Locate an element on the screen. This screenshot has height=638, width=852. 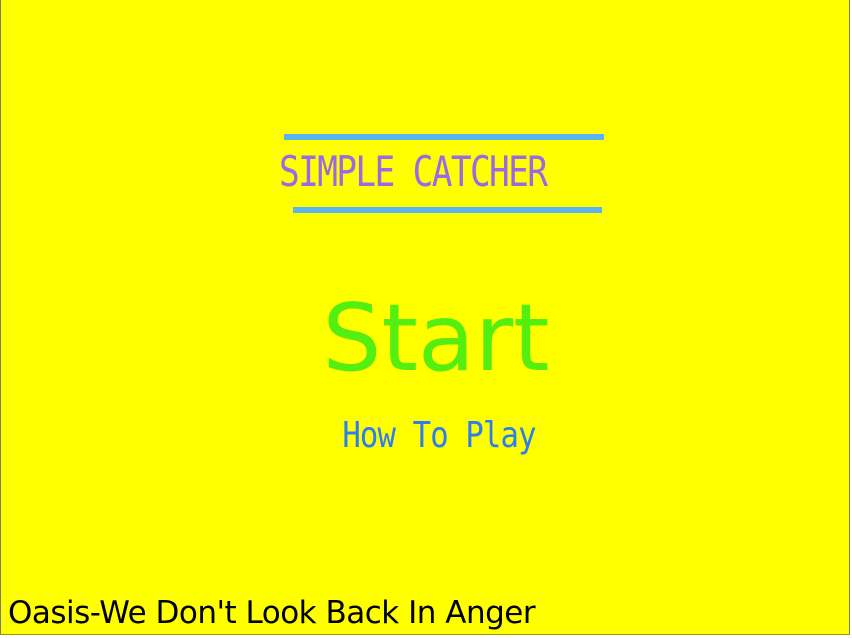
title-top-bar is located at coordinates (444, 137).